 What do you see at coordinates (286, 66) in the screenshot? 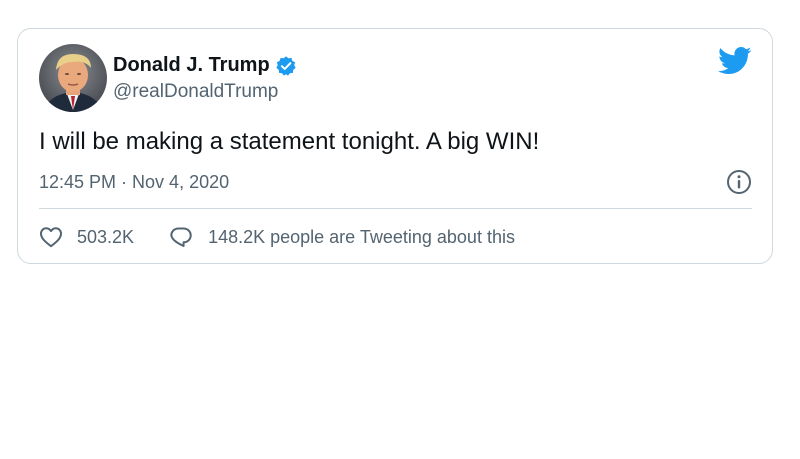
I see `verified-badge-icon` at bounding box center [286, 66].